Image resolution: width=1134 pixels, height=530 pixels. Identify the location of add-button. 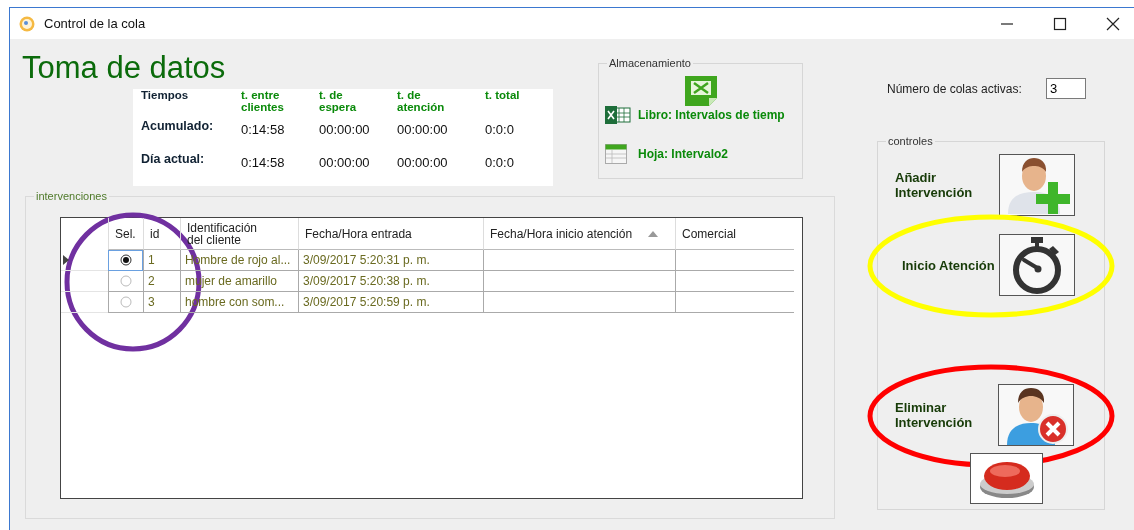
(1037, 185).